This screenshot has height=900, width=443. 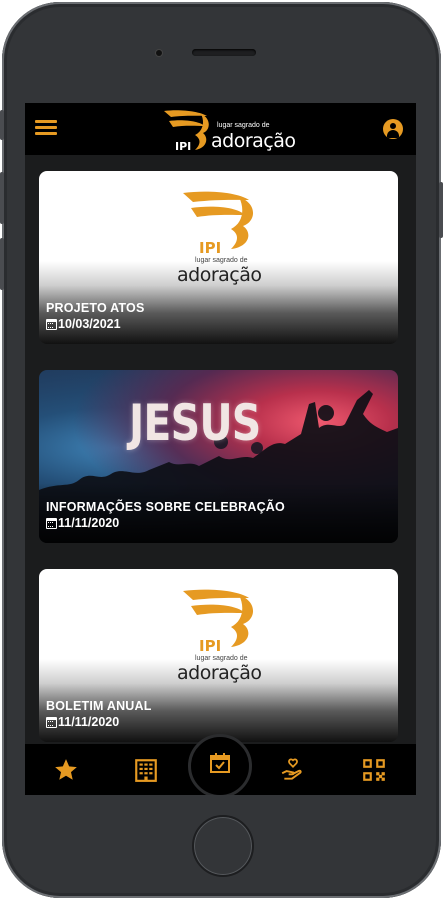 I want to click on front-camera, so click(x=159, y=53).